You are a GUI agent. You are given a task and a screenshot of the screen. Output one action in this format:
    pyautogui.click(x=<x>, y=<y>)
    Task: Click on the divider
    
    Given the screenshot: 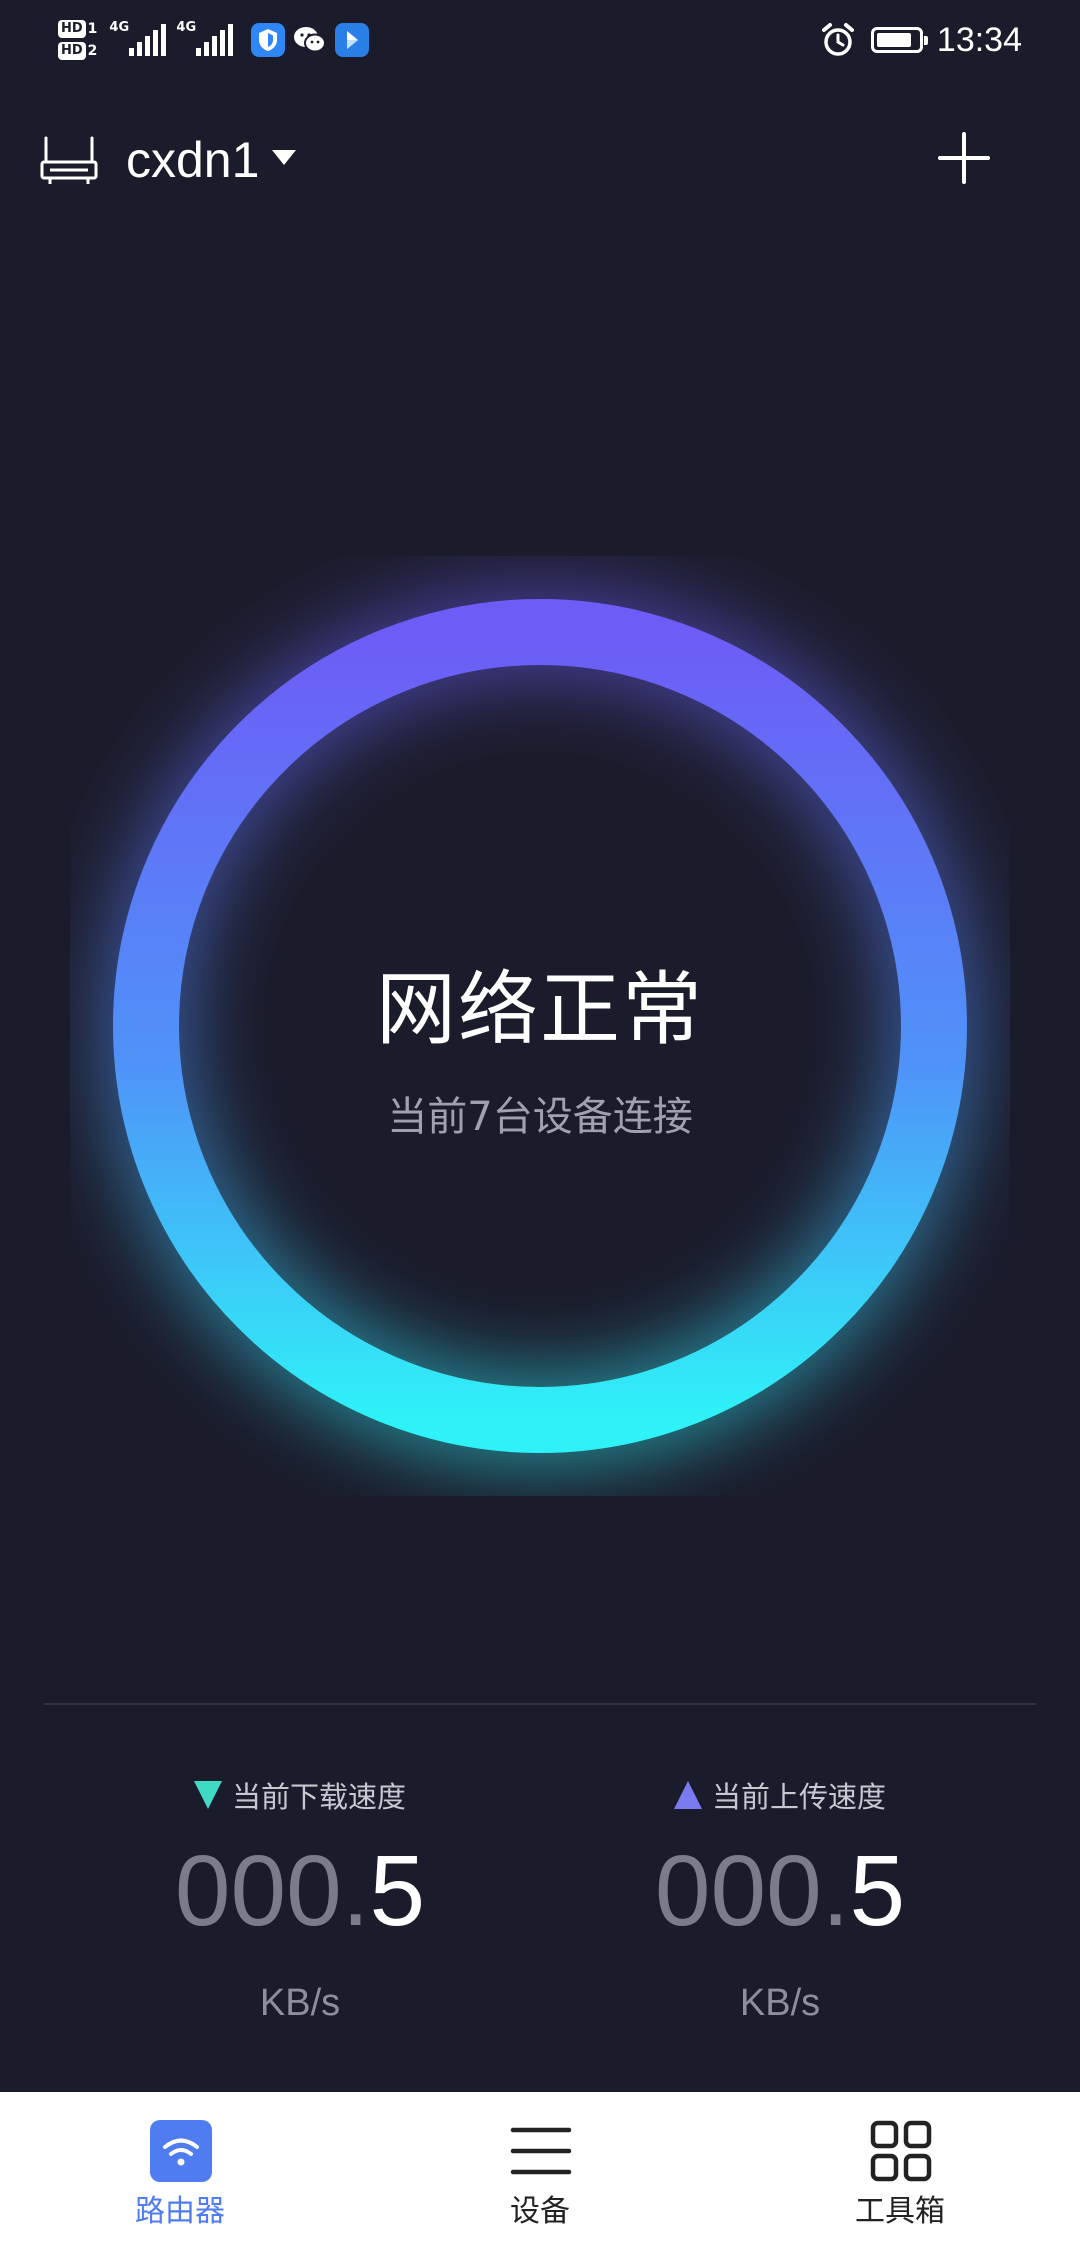 What is the action you would take?
    pyautogui.click(x=540, y=1704)
    